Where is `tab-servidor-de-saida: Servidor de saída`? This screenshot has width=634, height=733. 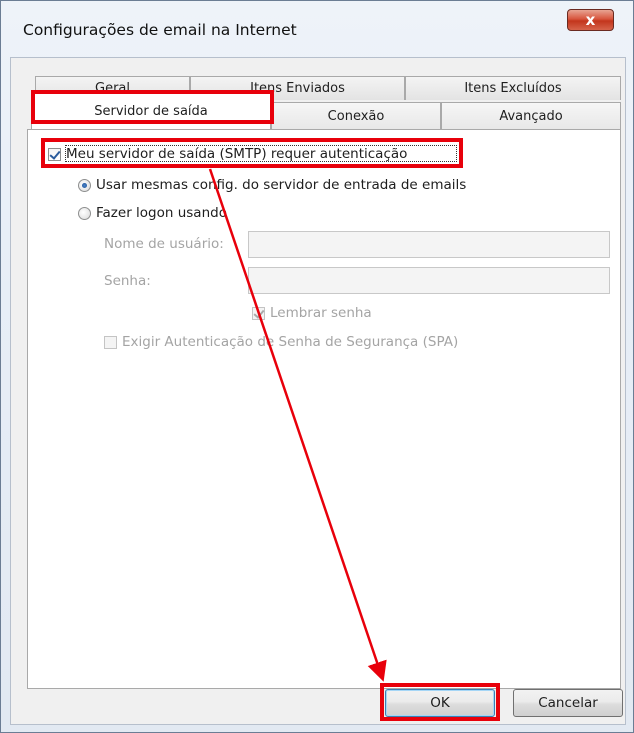
tab-servidor-de-saida: Servidor de saída is located at coordinates (151, 111).